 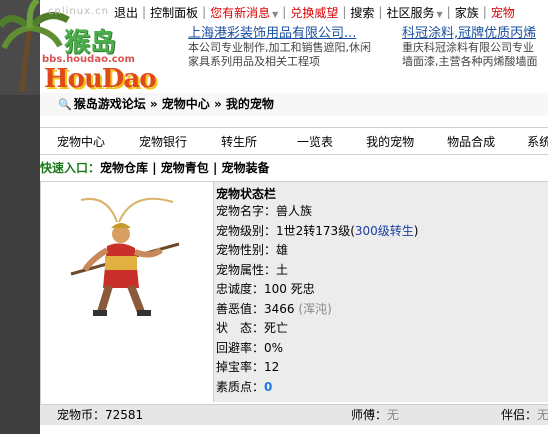 I want to click on state-value: 死亡, so click(x=276, y=328).